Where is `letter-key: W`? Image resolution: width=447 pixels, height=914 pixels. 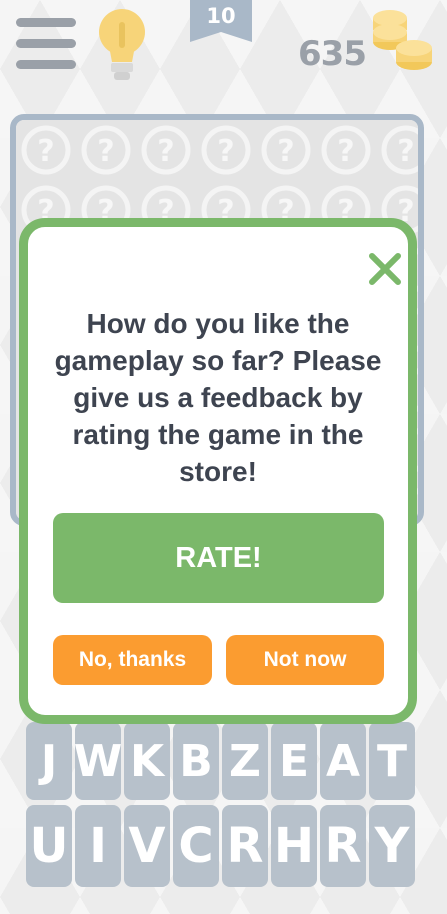
letter-key: W is located at coordinates (98, 761).